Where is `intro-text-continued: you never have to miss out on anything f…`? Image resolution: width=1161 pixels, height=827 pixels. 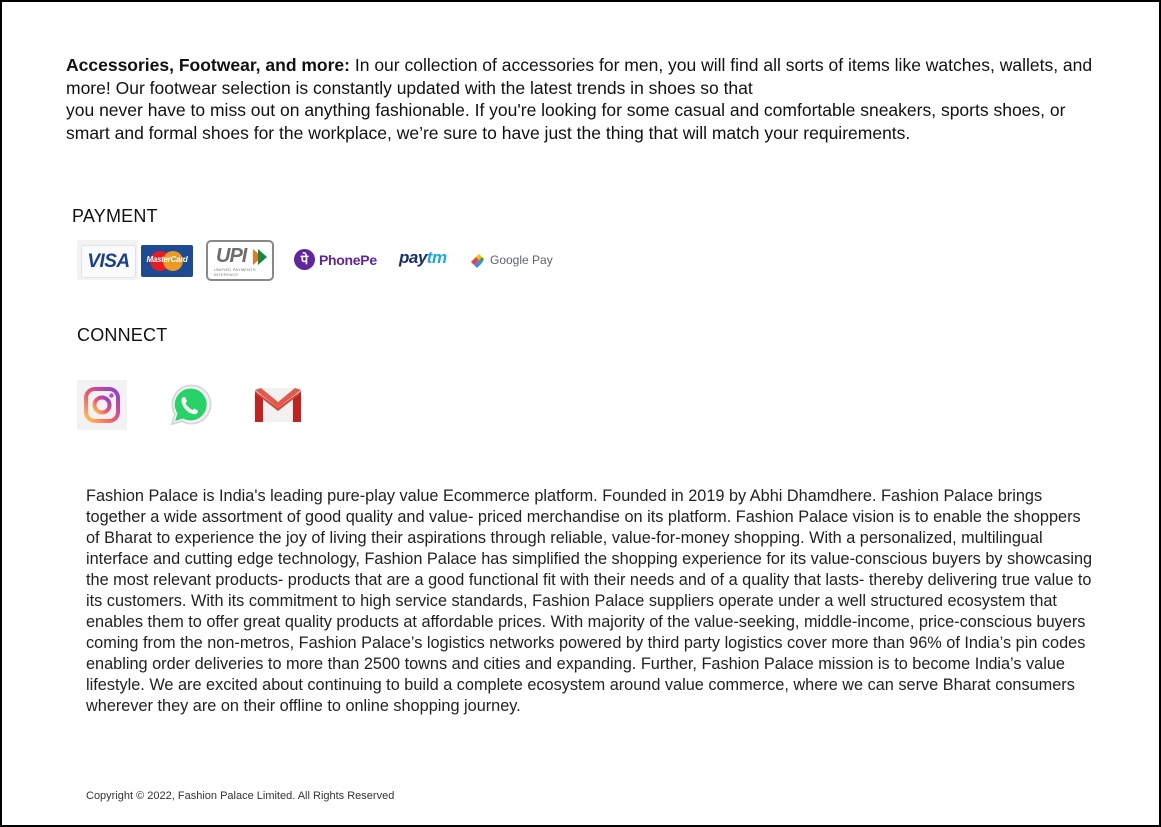 intro-text-continued: you never have to miss out on anything f… is located at coordinates (566, 121).